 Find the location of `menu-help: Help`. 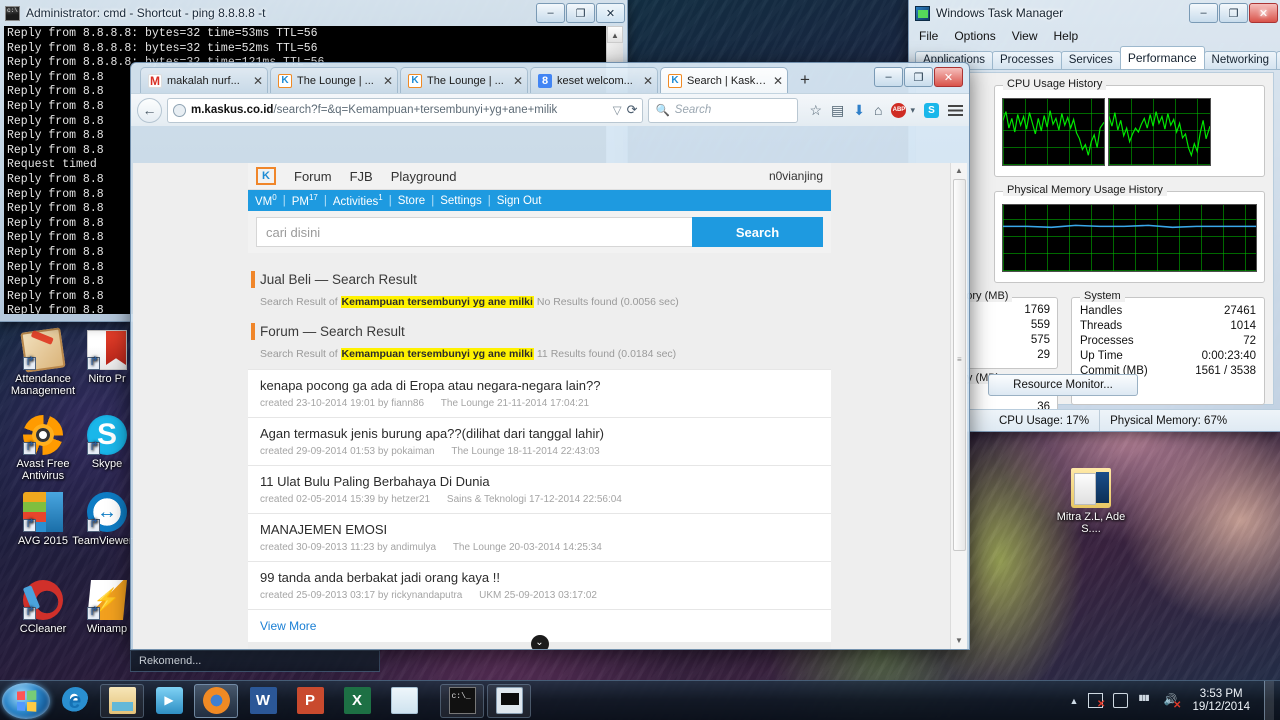

menu-help: Help is located at coordinates (1066, 36).